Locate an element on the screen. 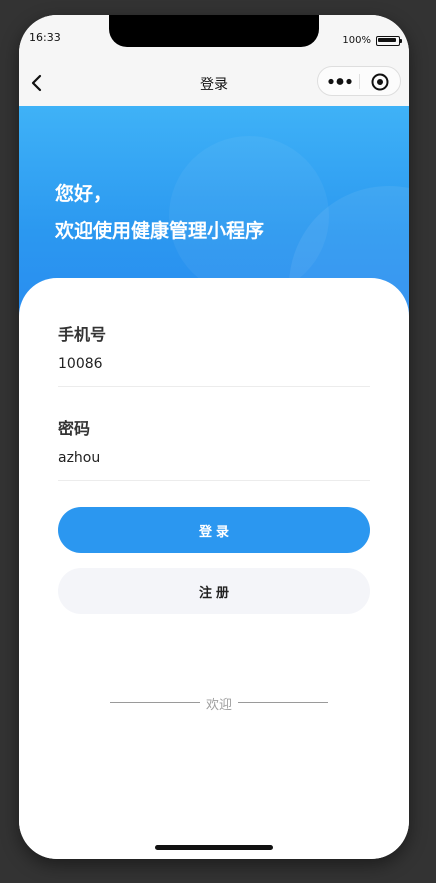 Image resolution: width=436 pixels, height=883 pixels. phone-underline is located at coordinates (214, 386).